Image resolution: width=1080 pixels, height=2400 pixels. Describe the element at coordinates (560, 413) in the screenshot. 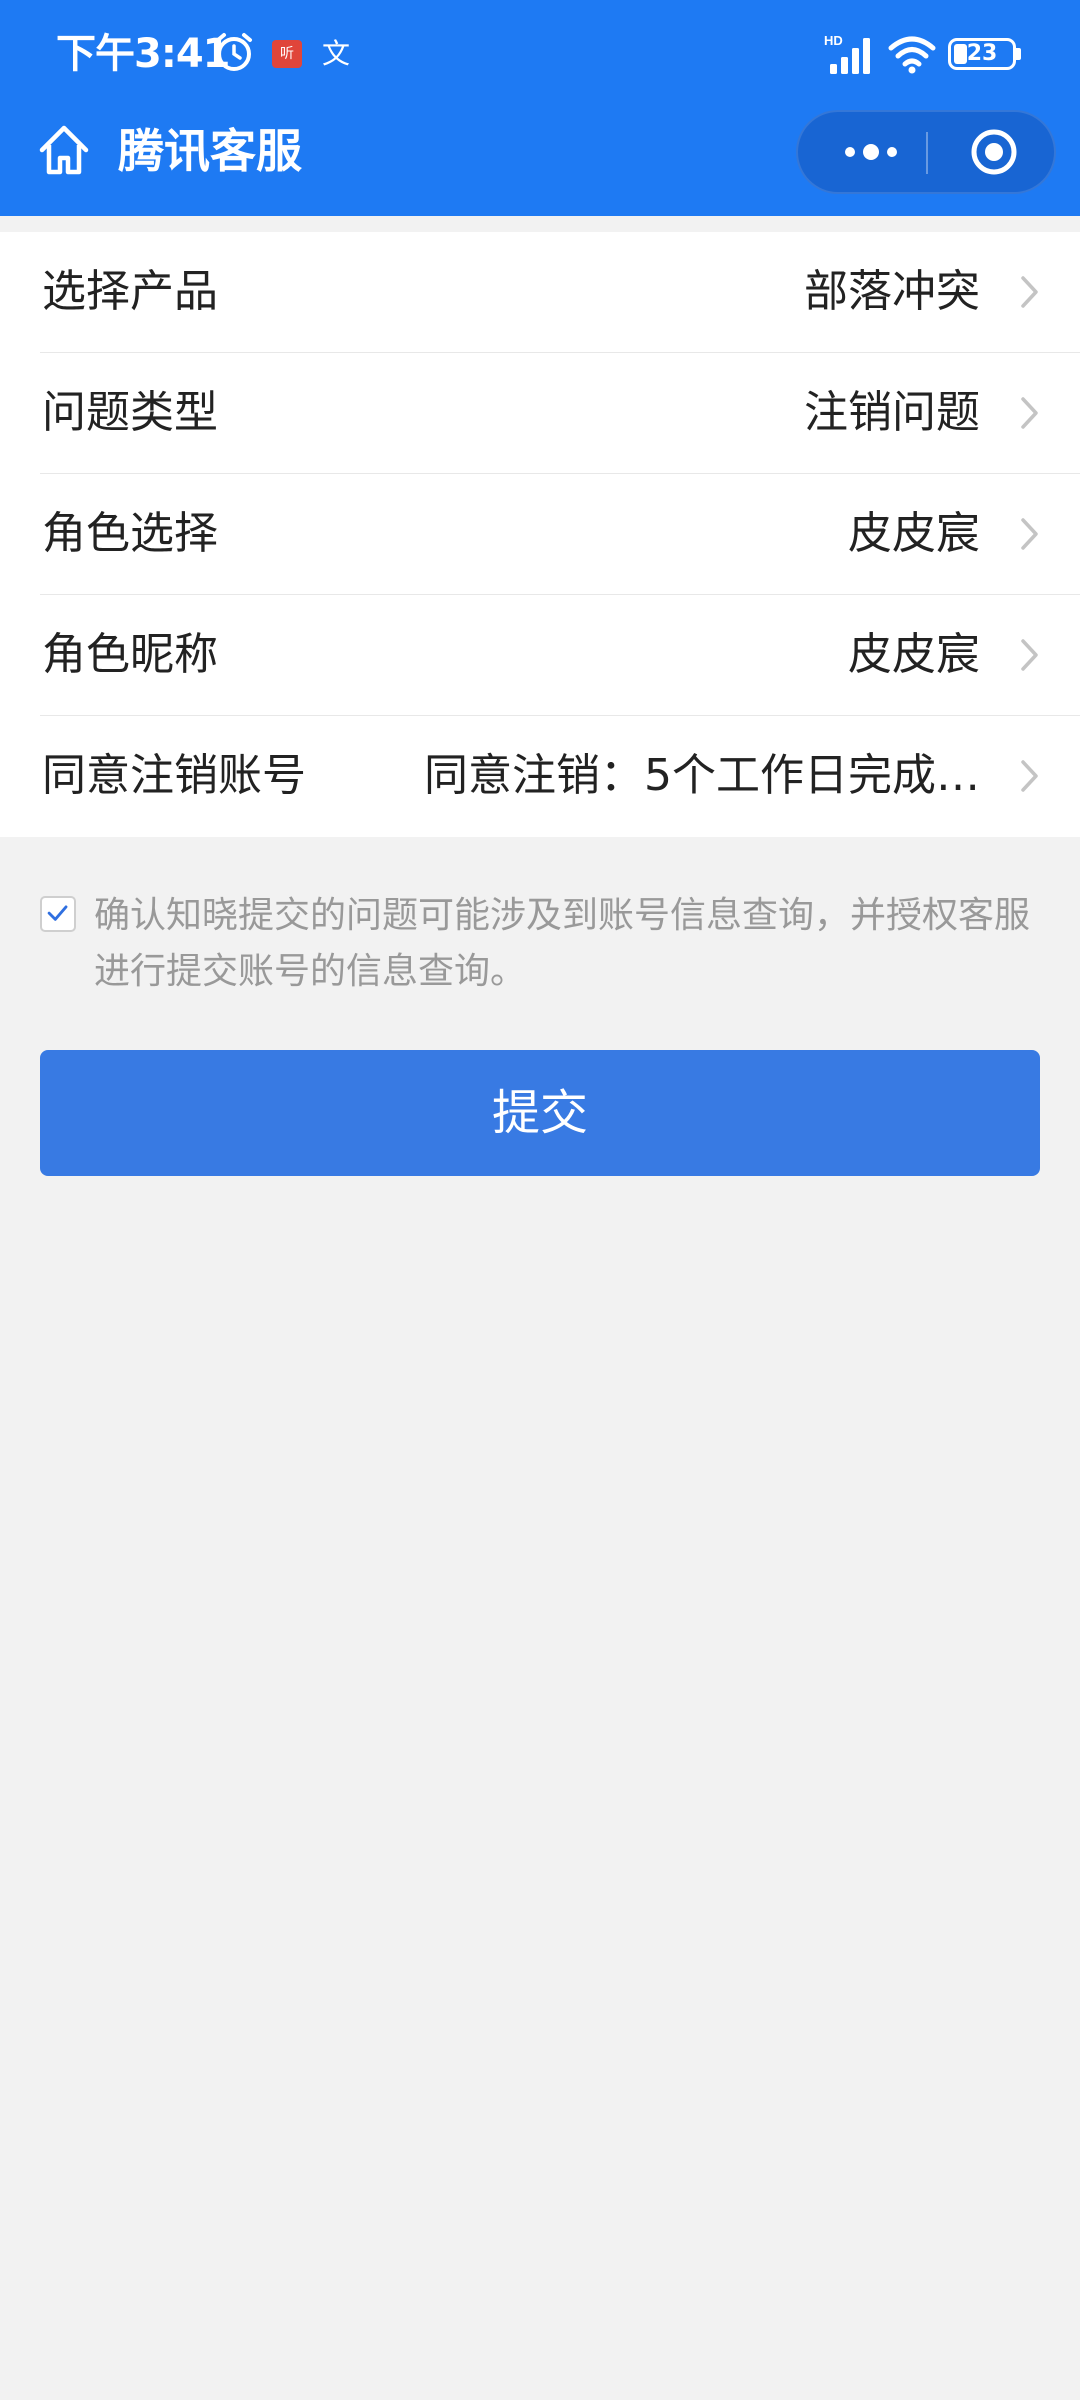

I see `form-row-issue-type: 问题类型 注销问题` at that location.